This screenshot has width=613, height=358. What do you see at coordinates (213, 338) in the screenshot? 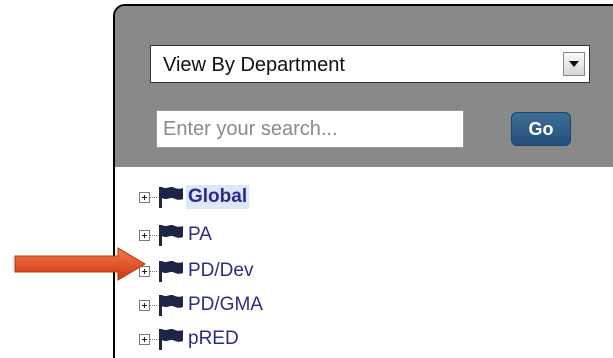
I see `tree-item-label: pRED` at bounding box center [213, 338].